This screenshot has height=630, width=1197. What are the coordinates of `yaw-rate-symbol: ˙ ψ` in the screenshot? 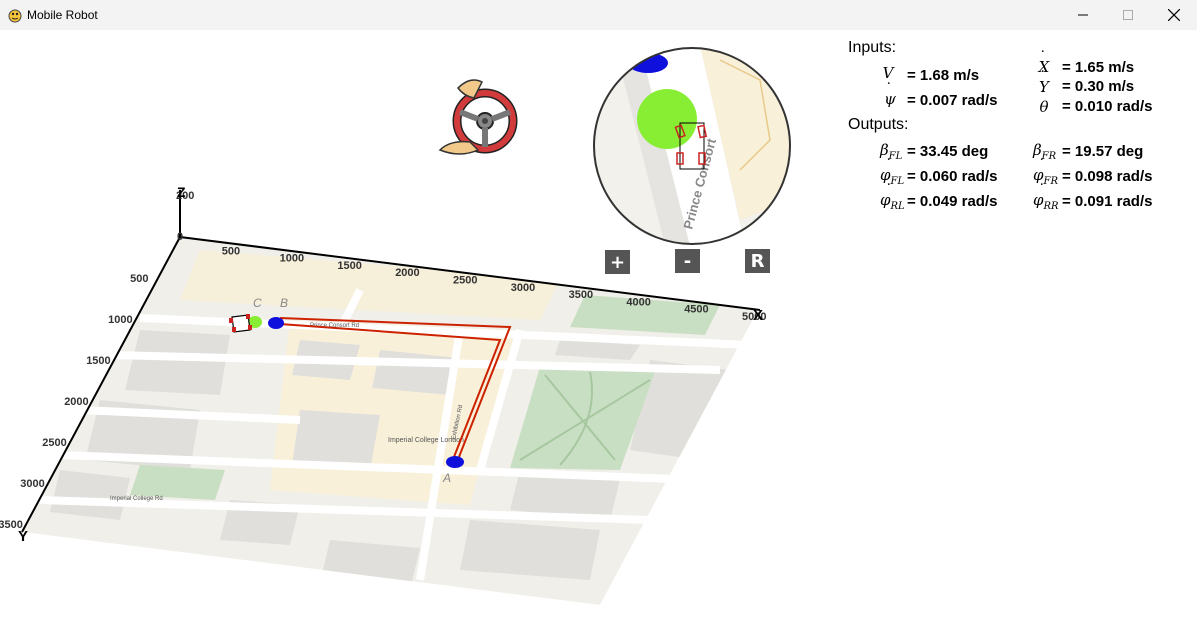 It's located at (890, 94).